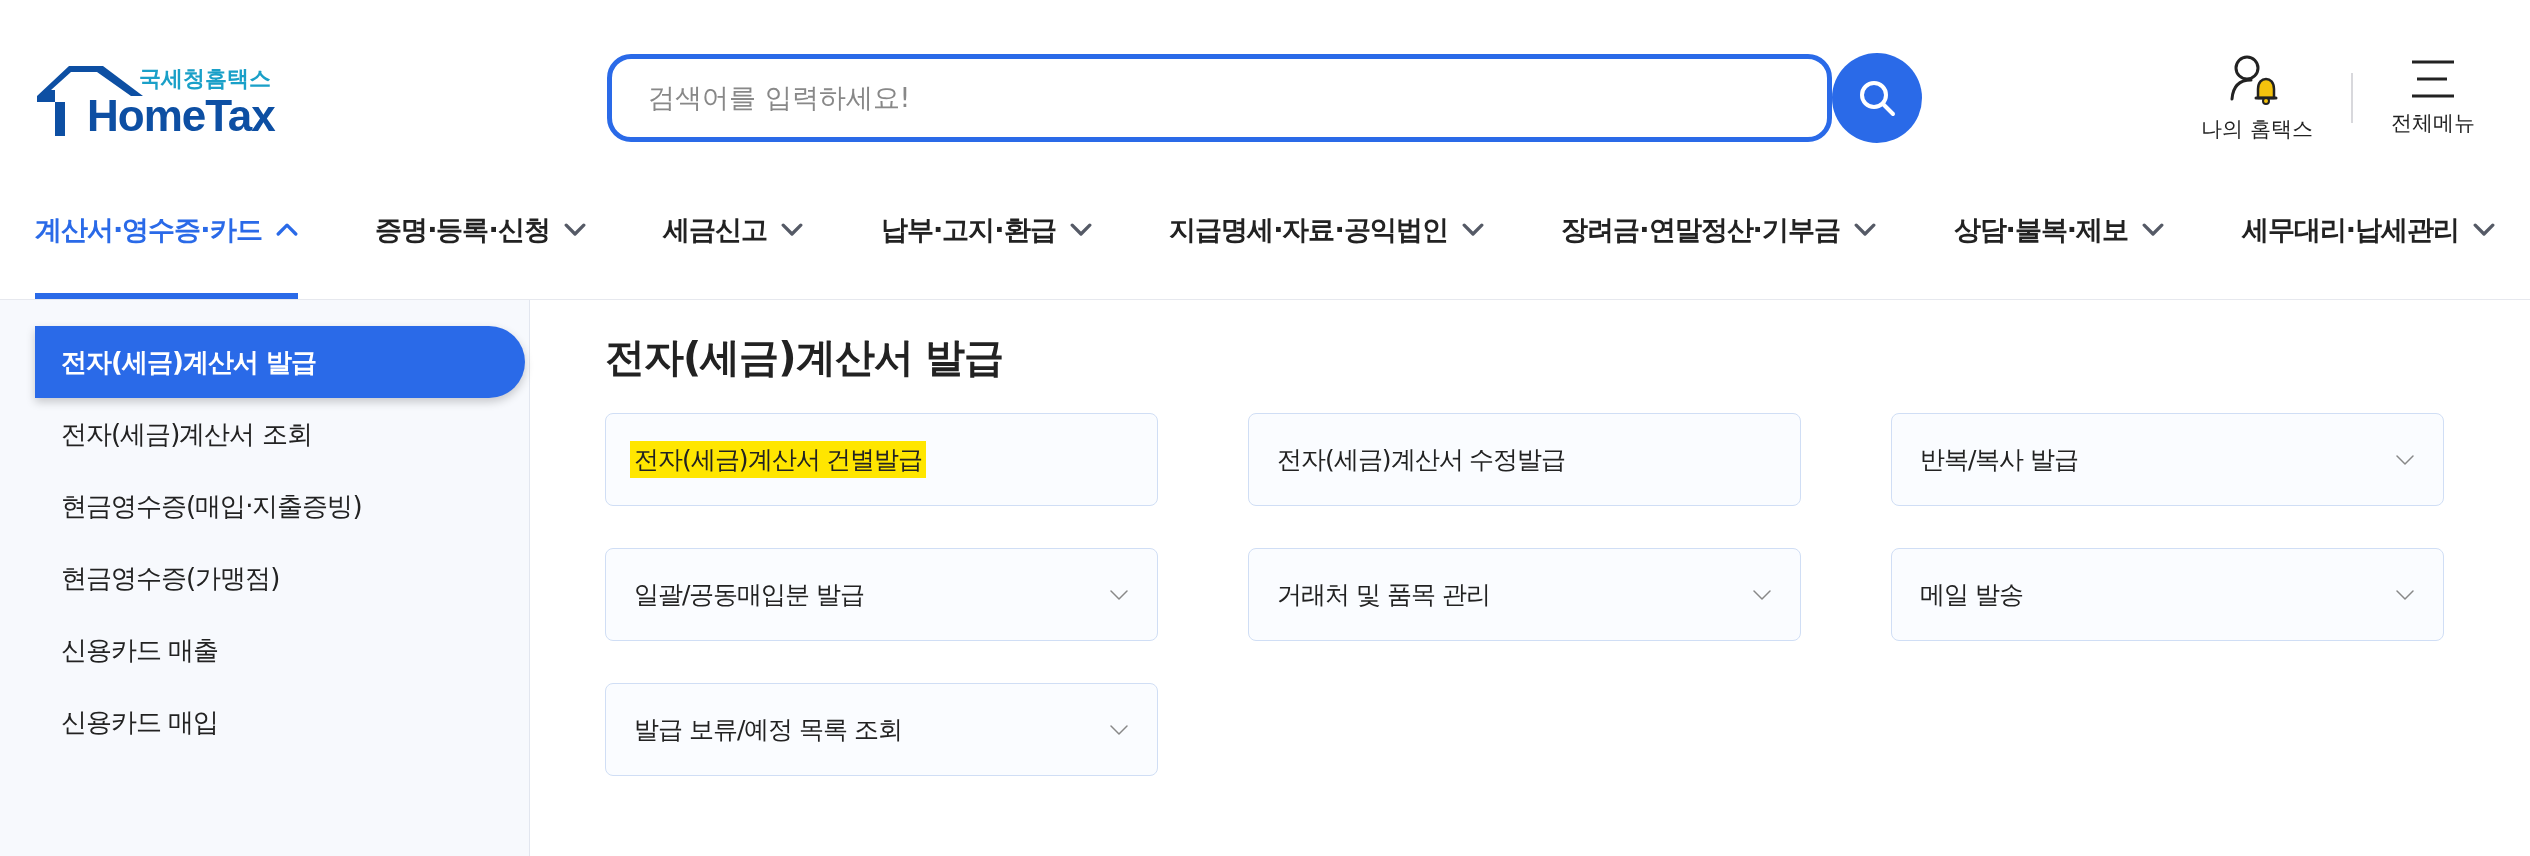 This screenshot has width=2530, height=856. Describe the element at coordinates (1383, 595) in the screenshot. I see `card-label: 거래처 및 품목 관리` at that location.